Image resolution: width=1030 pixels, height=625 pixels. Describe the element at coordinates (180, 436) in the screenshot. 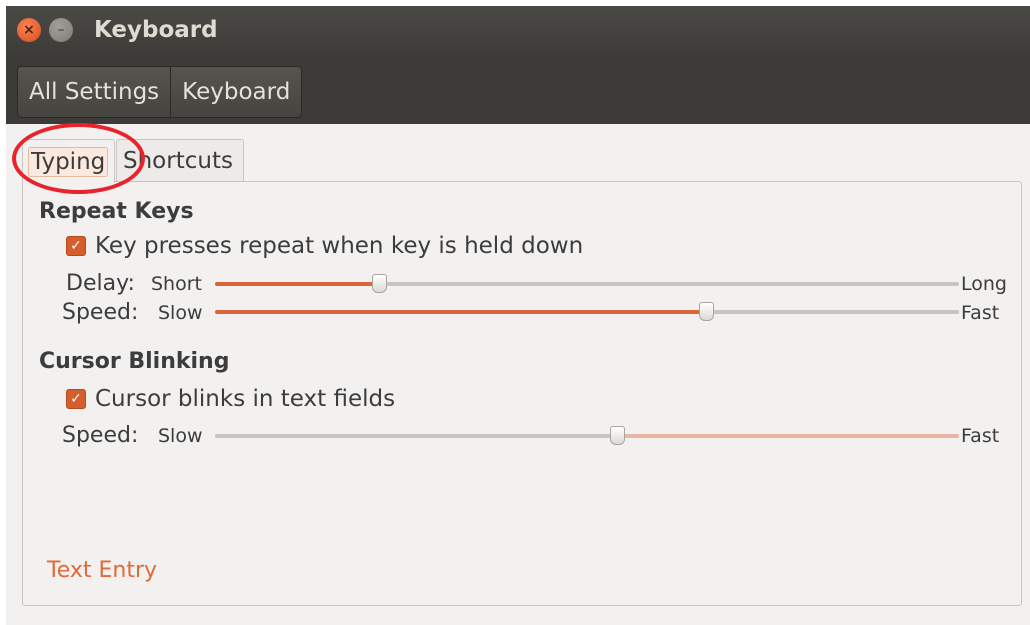

I see `blink-speed-min-label: Slow` at that location.